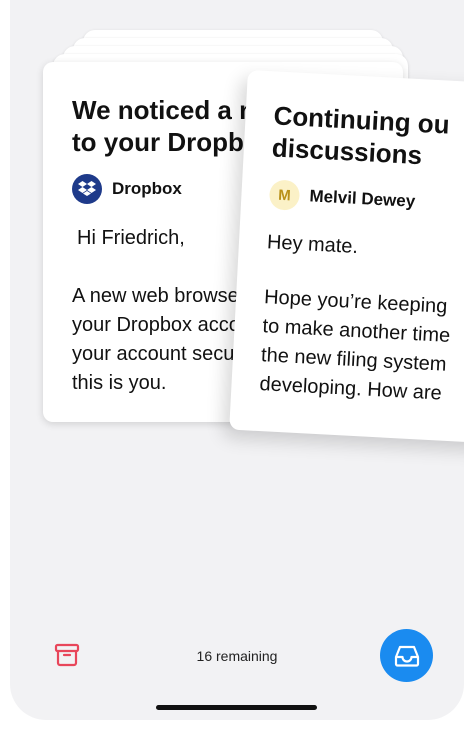 The width and height of the screenshot is (474, 732). Describe the element at coordinates (284, 195) in the screenshot. I see `sender-avatar: M` at that location.